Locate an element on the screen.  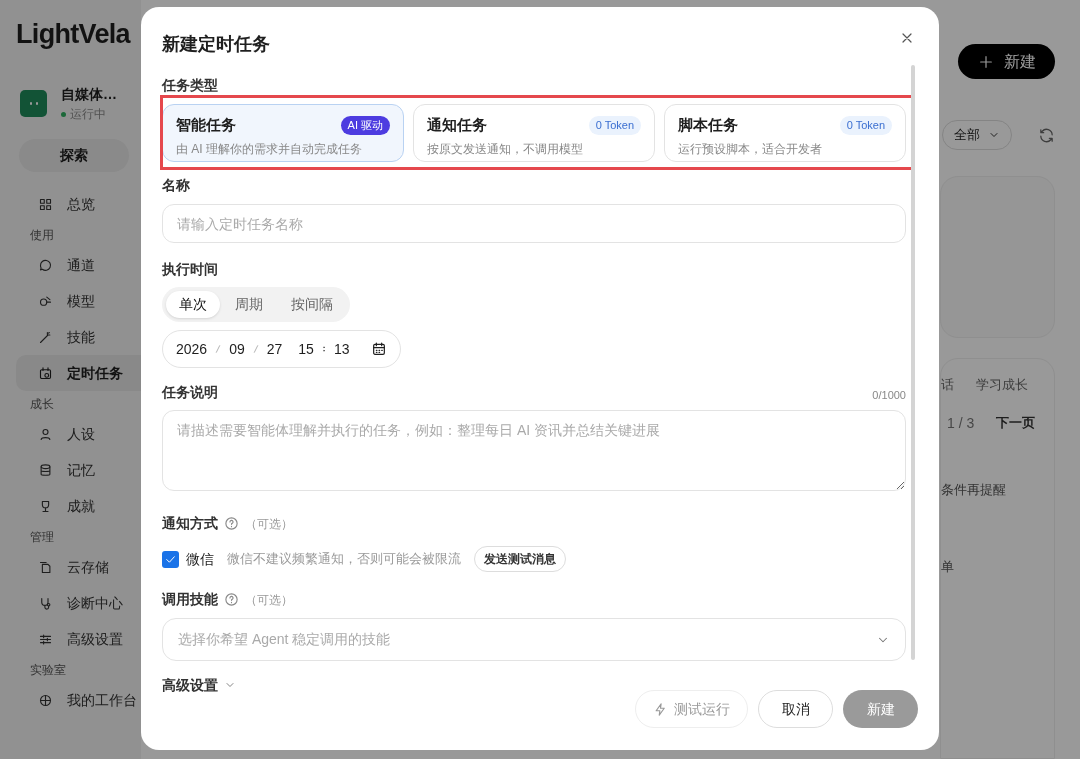
nav-section-heading: 成长 is located at coordinates (42, 404).